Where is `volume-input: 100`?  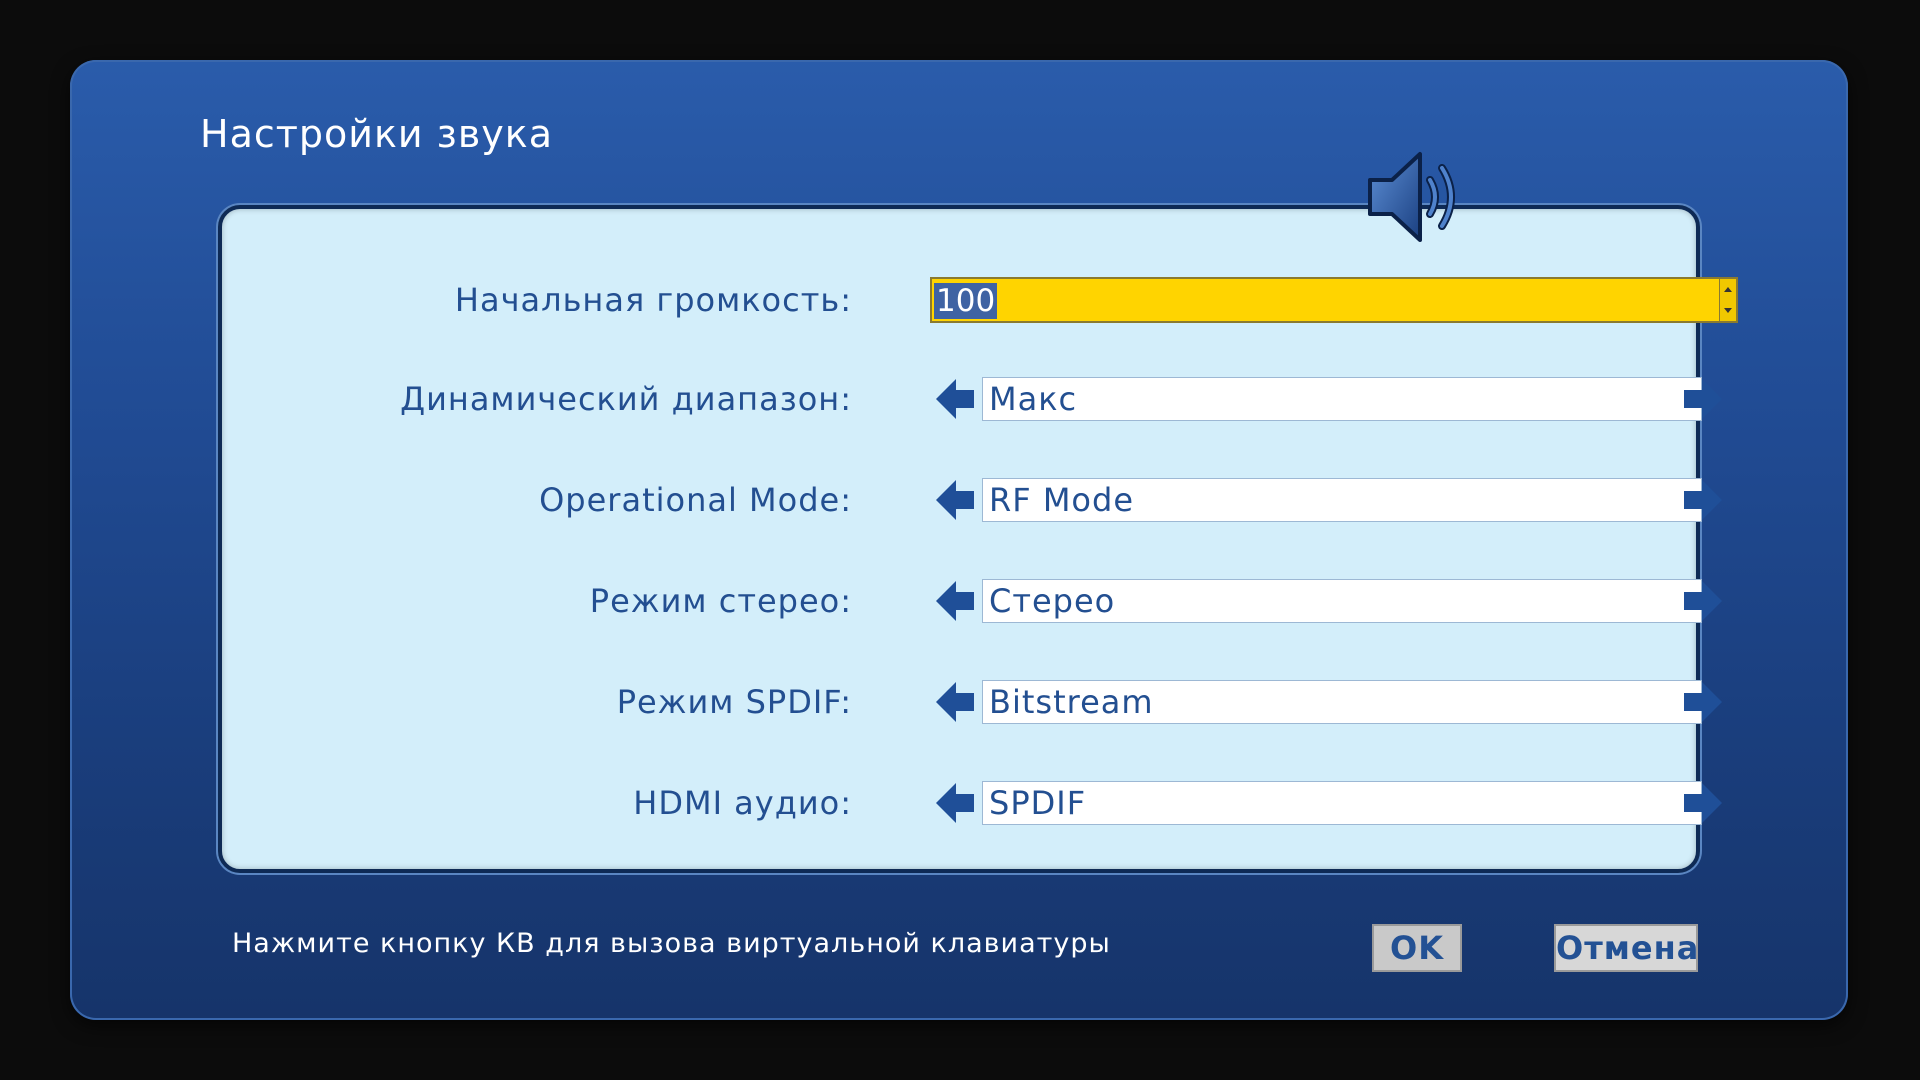
volume-input: 100 is located at coordinates (1334, 300).